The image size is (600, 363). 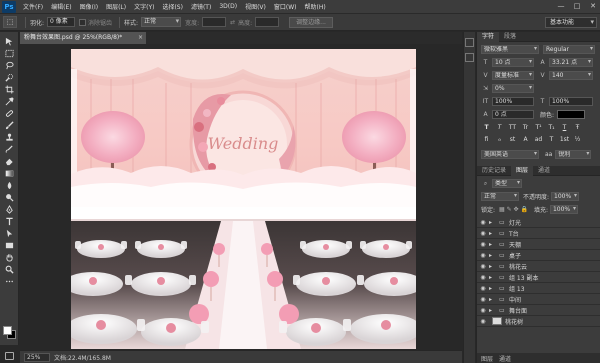 I want to click on type-tool-icon, so click(x=9, y=221).